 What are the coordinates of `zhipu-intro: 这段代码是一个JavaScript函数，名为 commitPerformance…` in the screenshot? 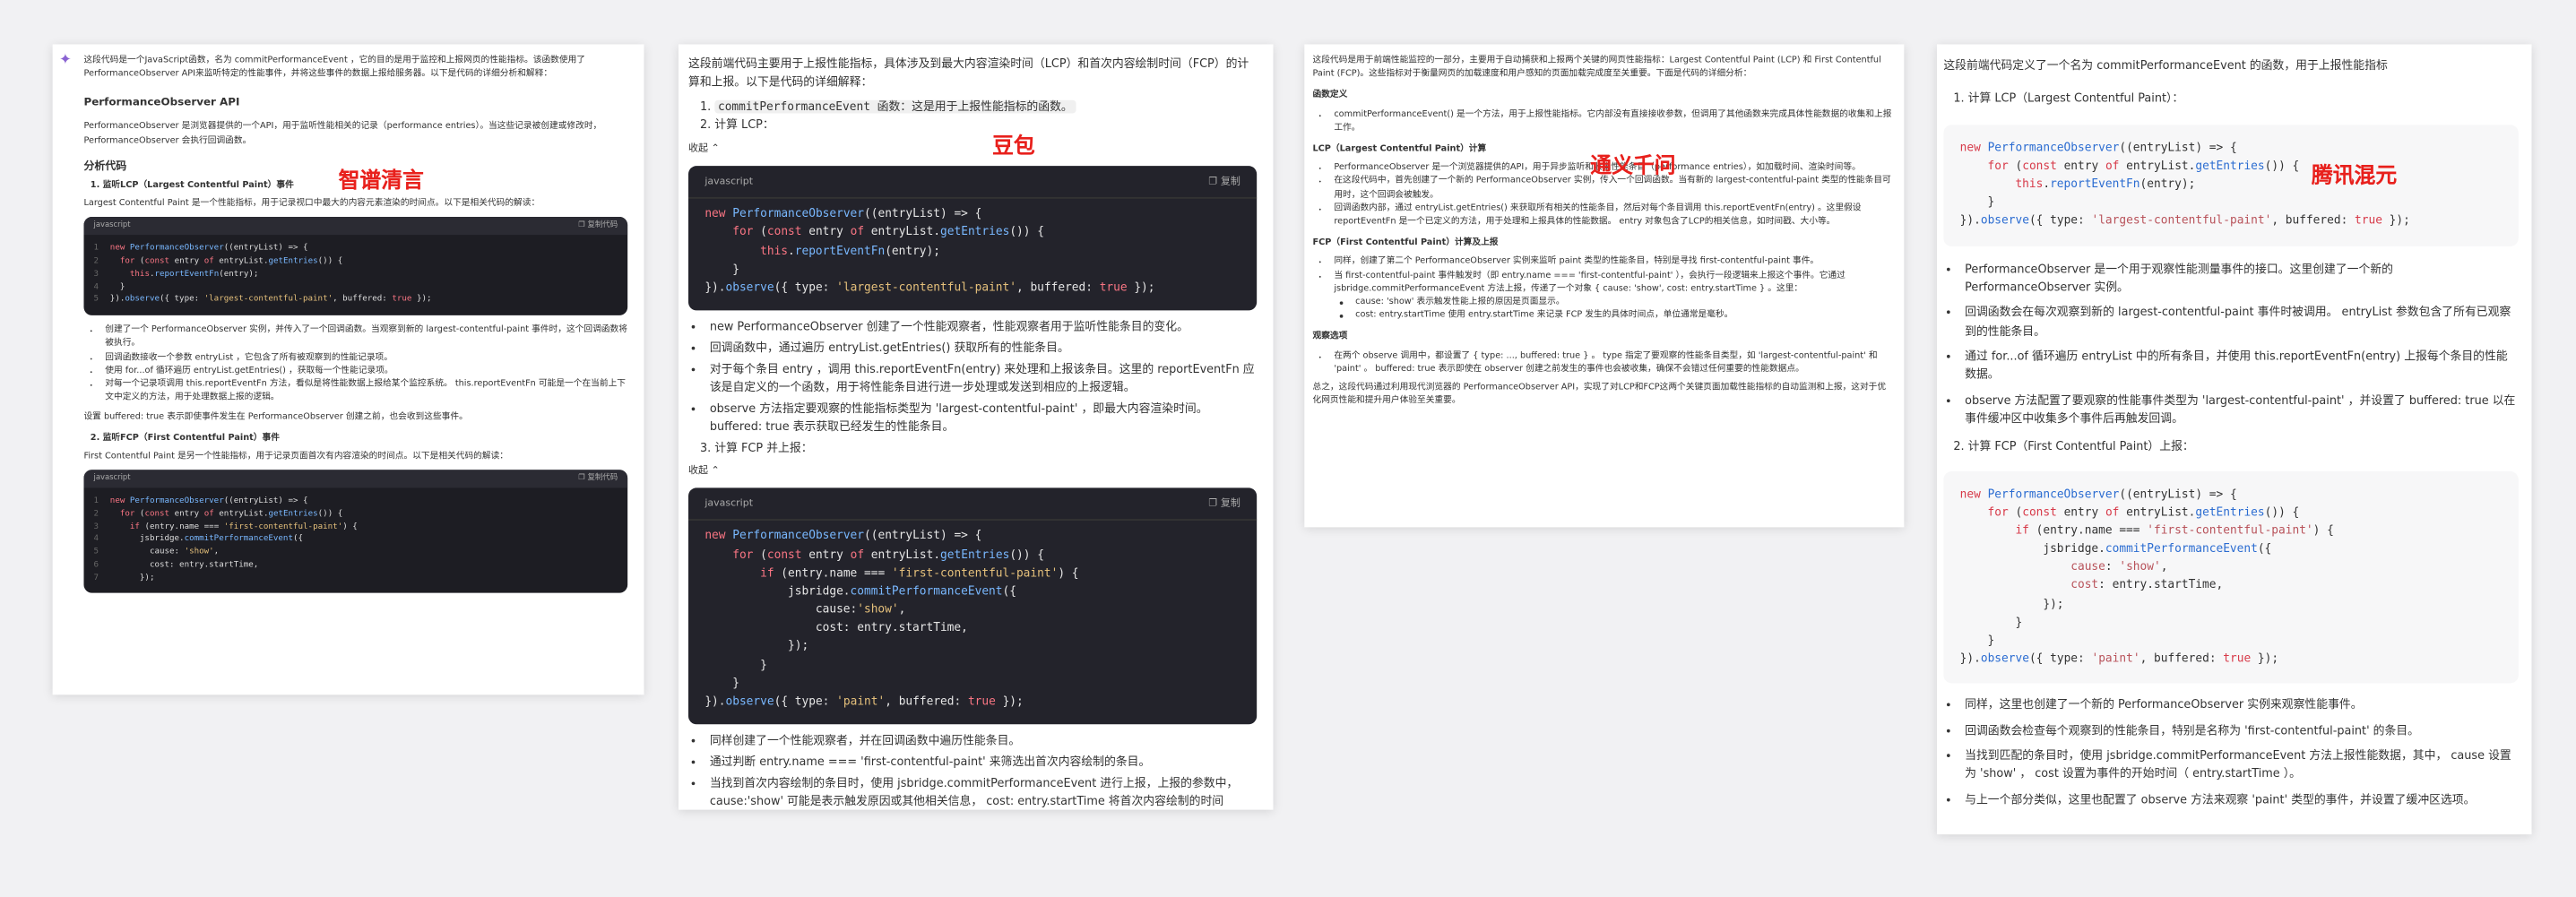 It's located at (334, 68).